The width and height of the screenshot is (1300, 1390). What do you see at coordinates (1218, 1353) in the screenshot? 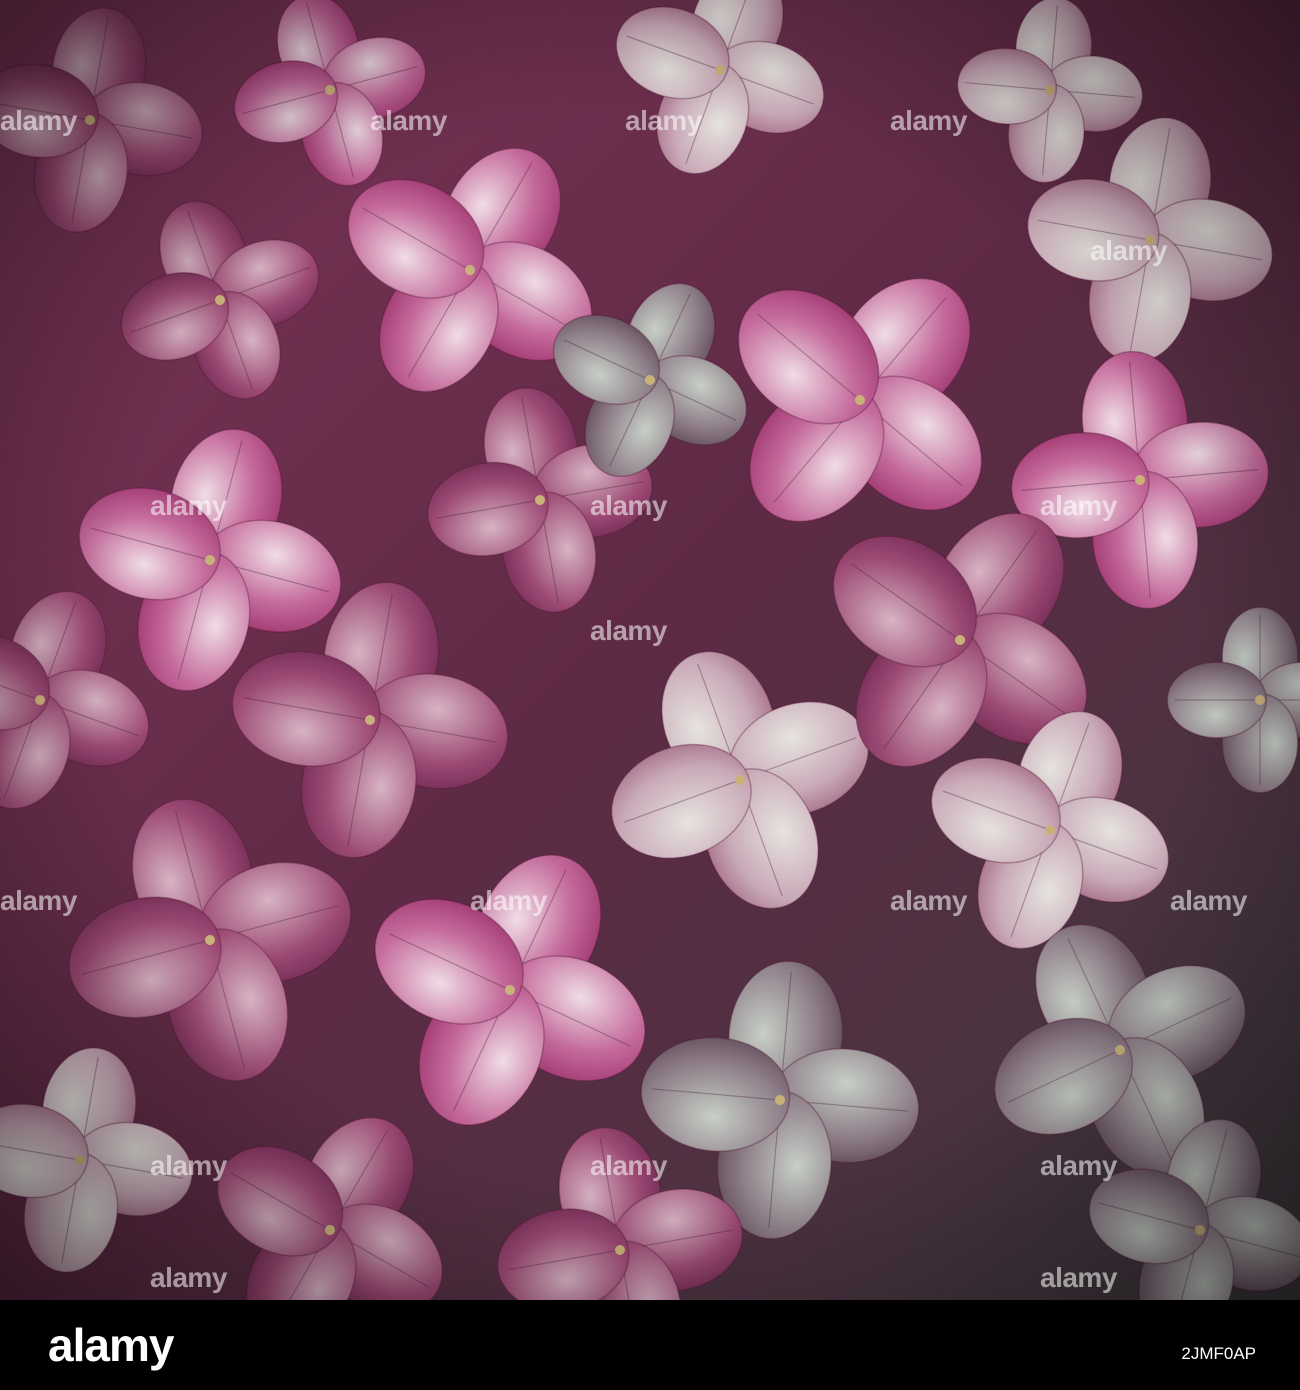
I see `image-id: 2JMF0AP` at bounding box center [1218, 1353].